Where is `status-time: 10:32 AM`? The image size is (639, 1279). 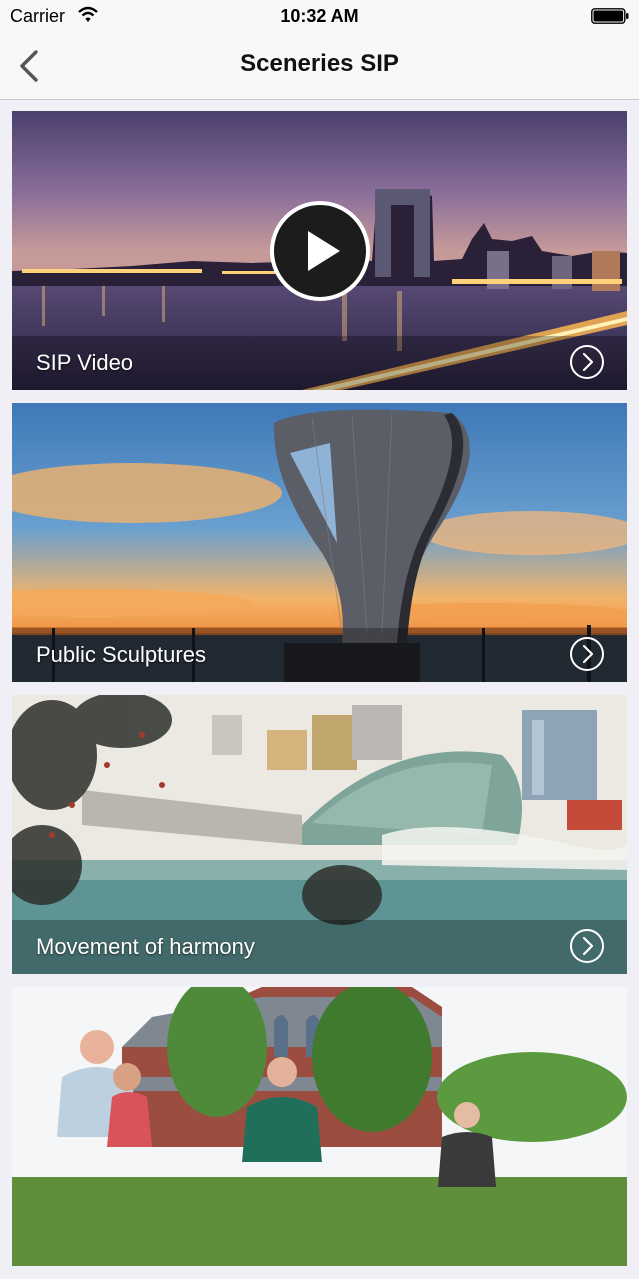
status-time: 10:32 AM is located at coordinates (319, 16).